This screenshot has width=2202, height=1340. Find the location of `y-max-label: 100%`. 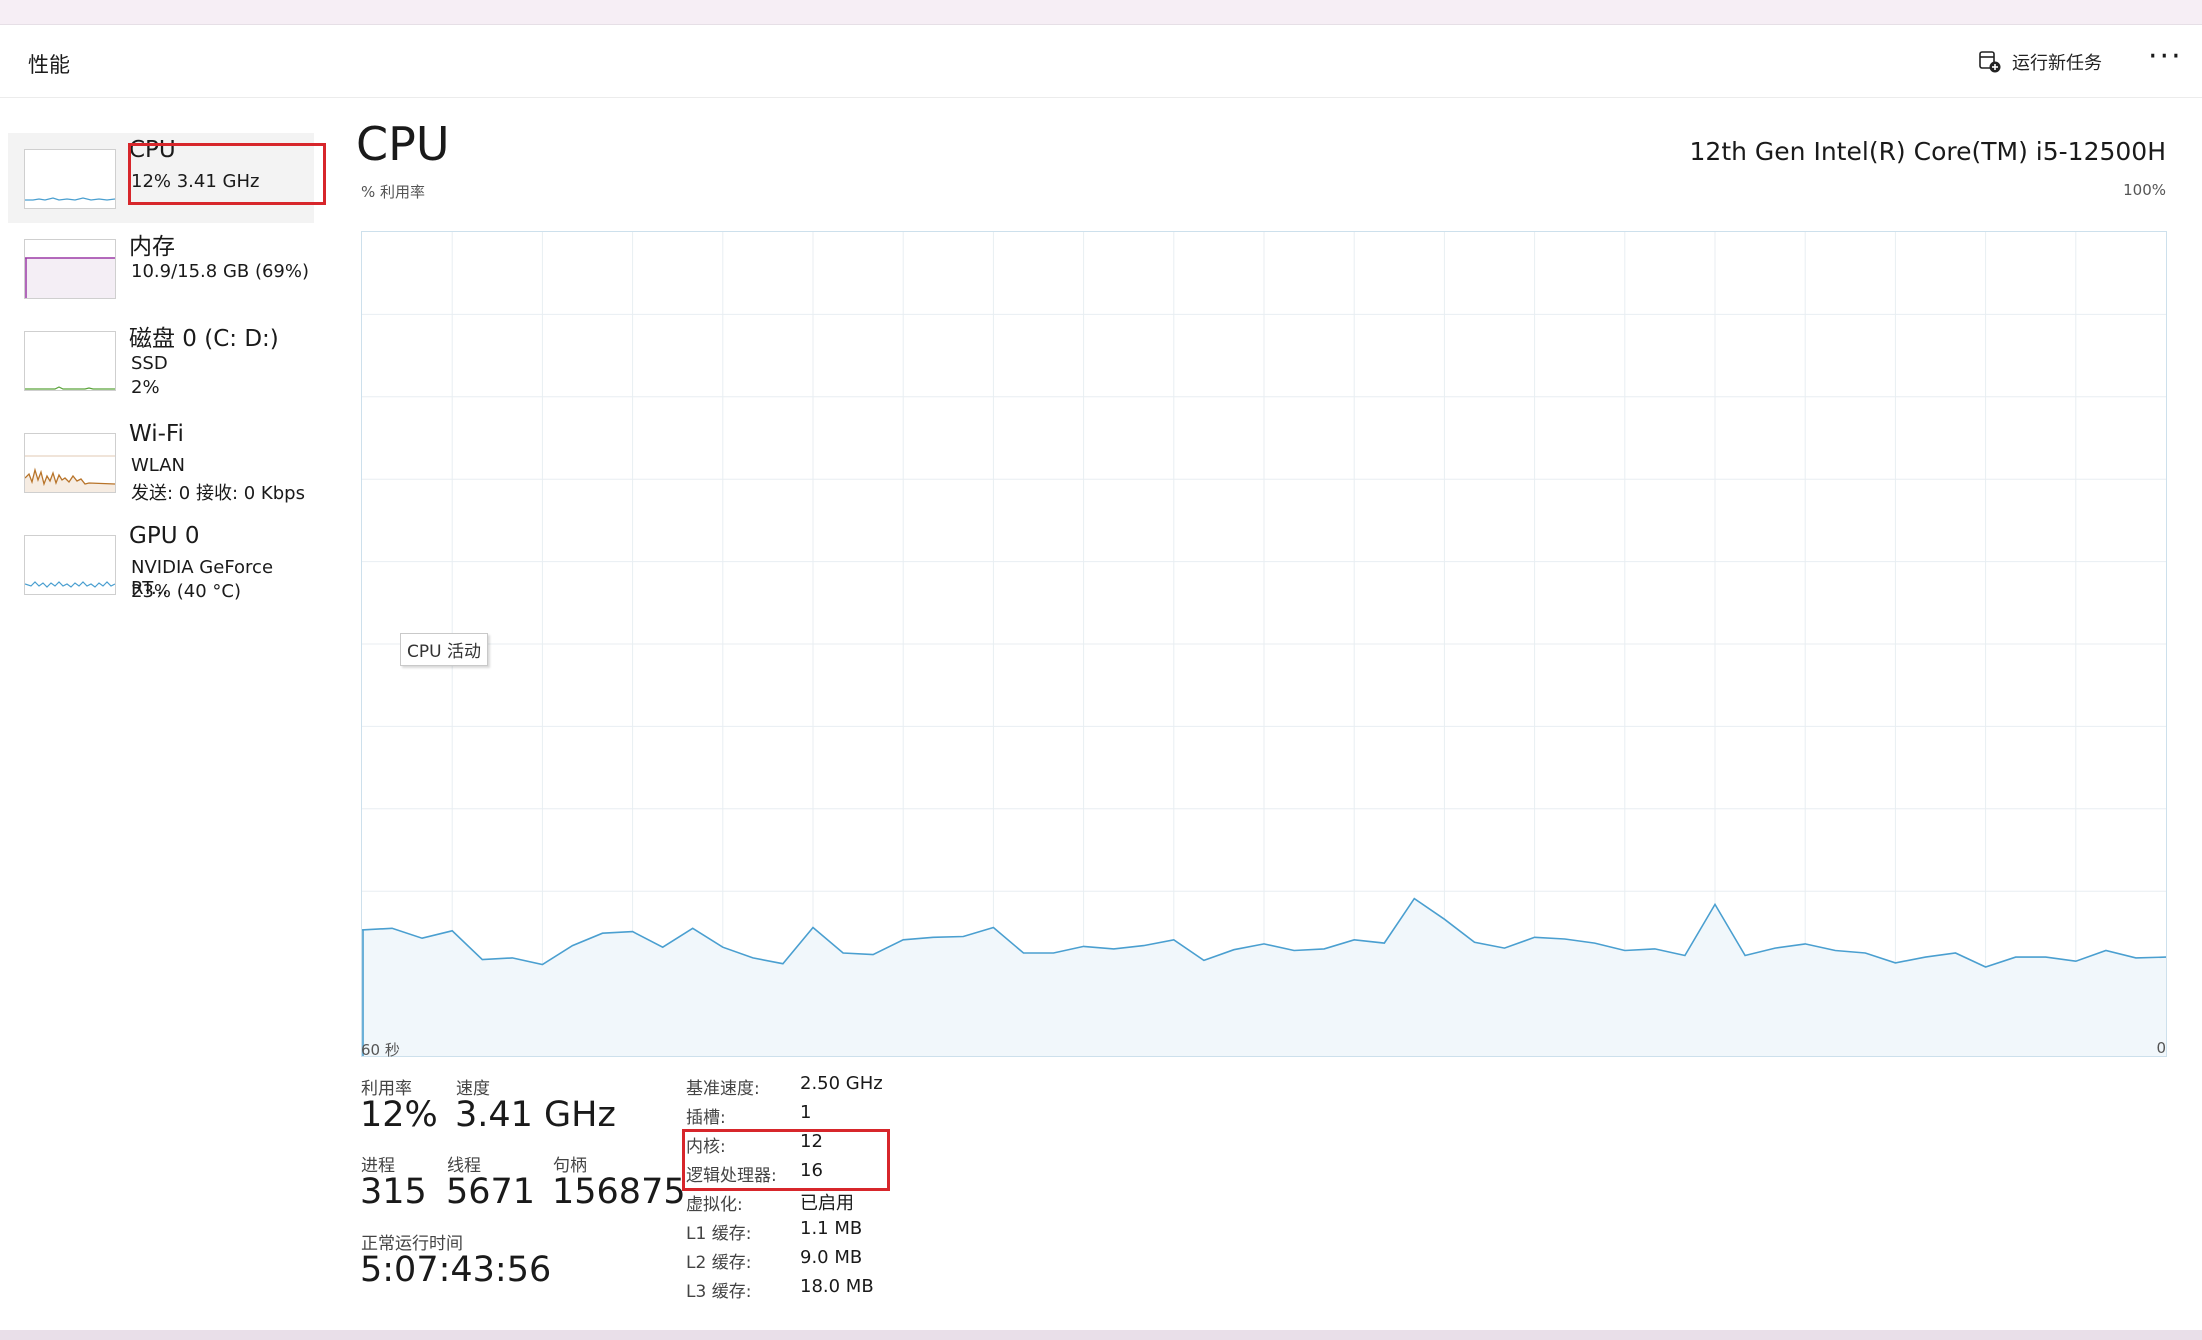

y-max-label: 100% is located at coordinates (2144, 190).